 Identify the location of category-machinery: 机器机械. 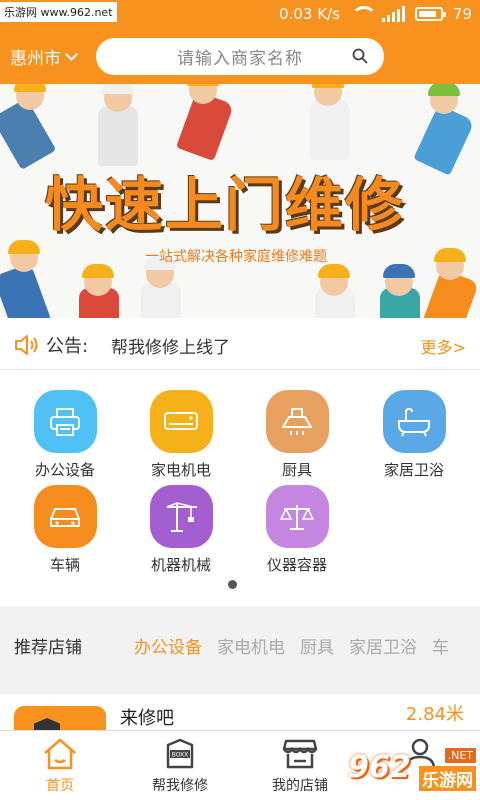
(181, 530).